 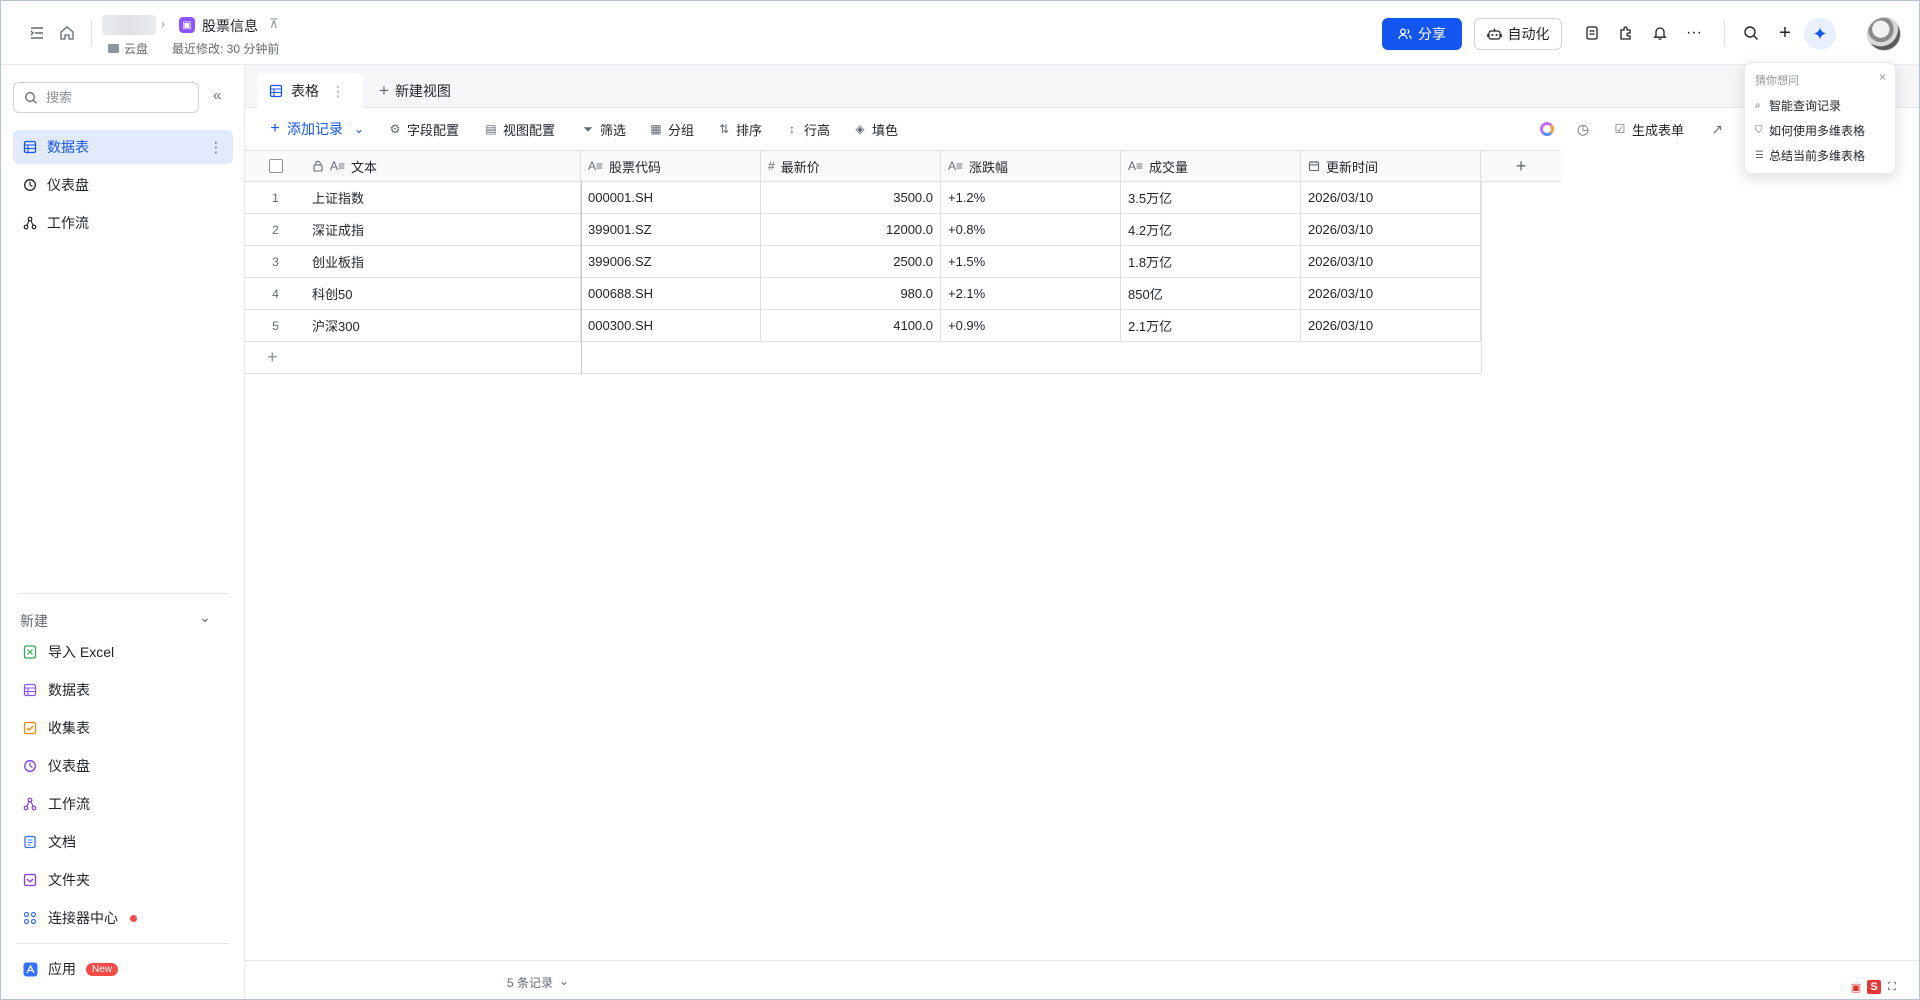 What do you see at coordinates (1694, 33) in the screenshot?
I see `more-icon: ···` at bounding box center [1694, 33].